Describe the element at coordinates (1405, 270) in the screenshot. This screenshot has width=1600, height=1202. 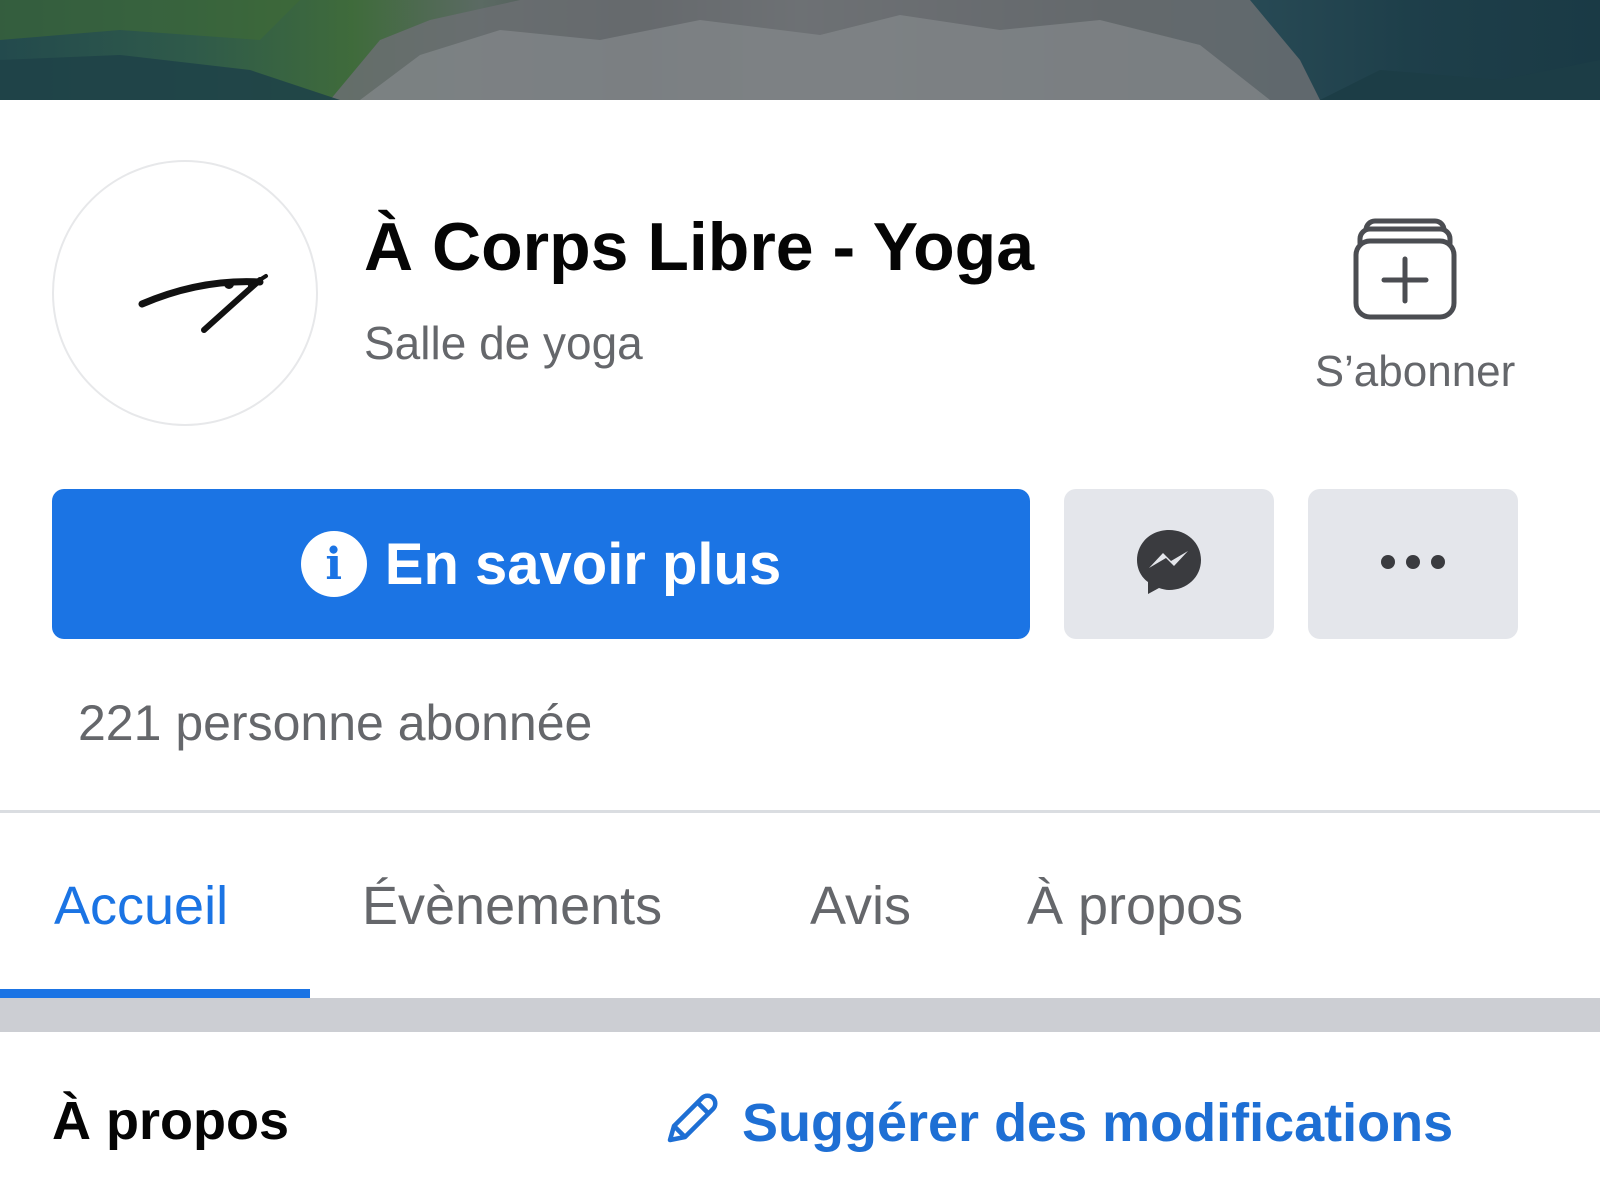
I see `follow-plus-icon` at that location.